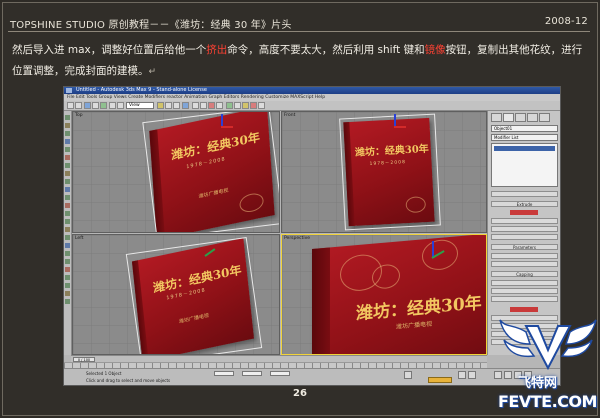  I want to click on status-selected: Selected 1 Object, so click(104, 373).